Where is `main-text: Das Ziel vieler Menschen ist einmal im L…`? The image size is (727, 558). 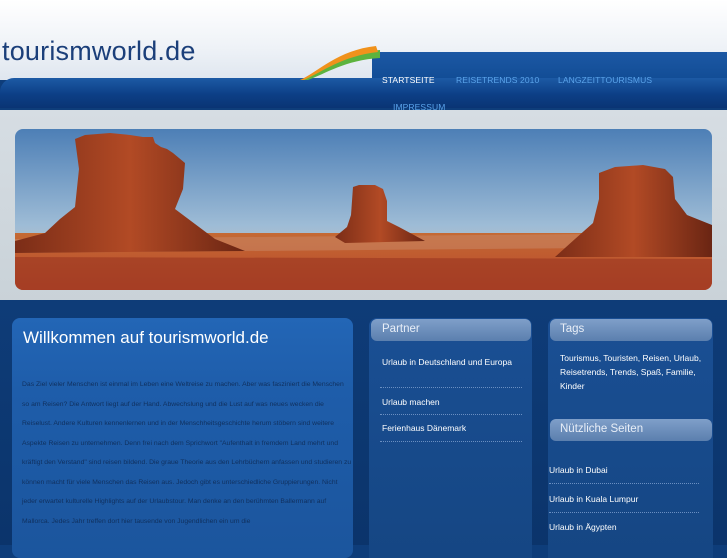
main-text: Das Ziel vieler Menschen ist einmal im L… is located at coordinates (187, 453).